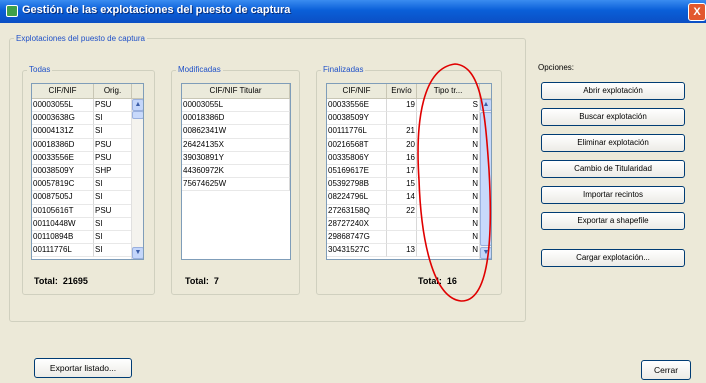 The width and height of the screenshot is (706, 383). Describe the element at coordinates (357, 171) in the screenshot. I see `table-cell: 05169617E` at that location.